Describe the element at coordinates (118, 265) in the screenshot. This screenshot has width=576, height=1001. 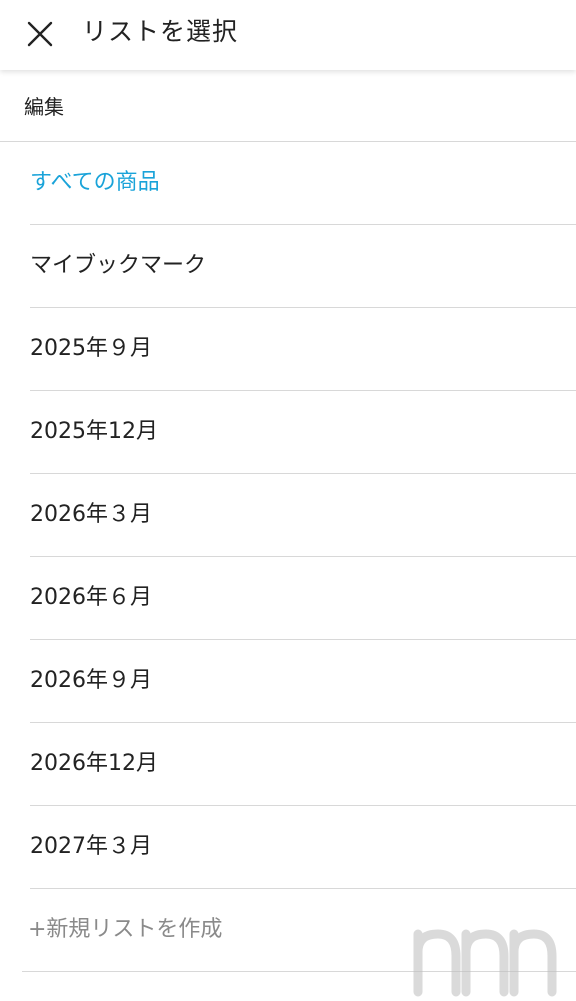
I see `list-item-label: マイブックマーク` at that location.